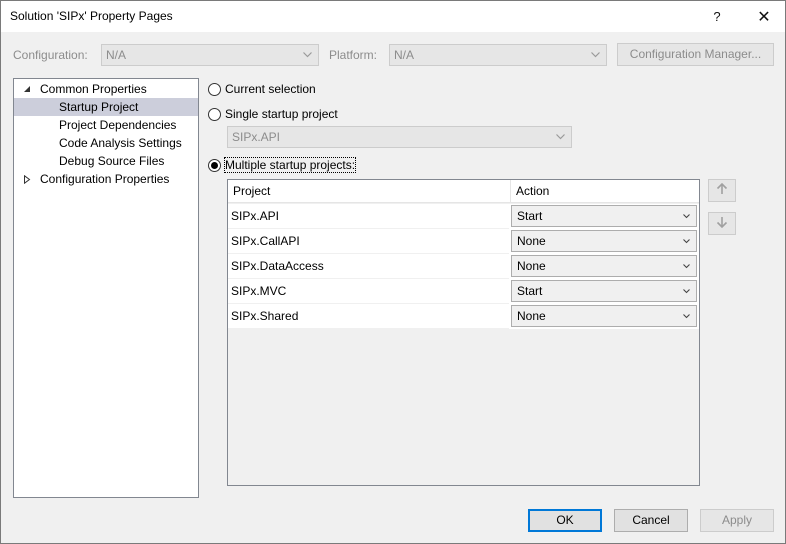 This screenshot has height=544, width=786. I want to click on project-name: SIPx.API, so click(368, 216).